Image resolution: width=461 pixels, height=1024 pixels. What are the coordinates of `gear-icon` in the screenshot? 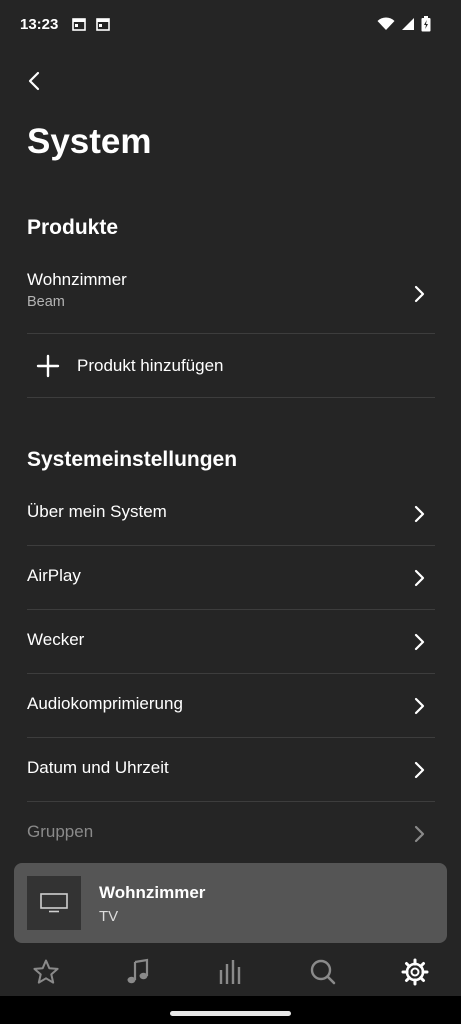 It's located at (415, 972).